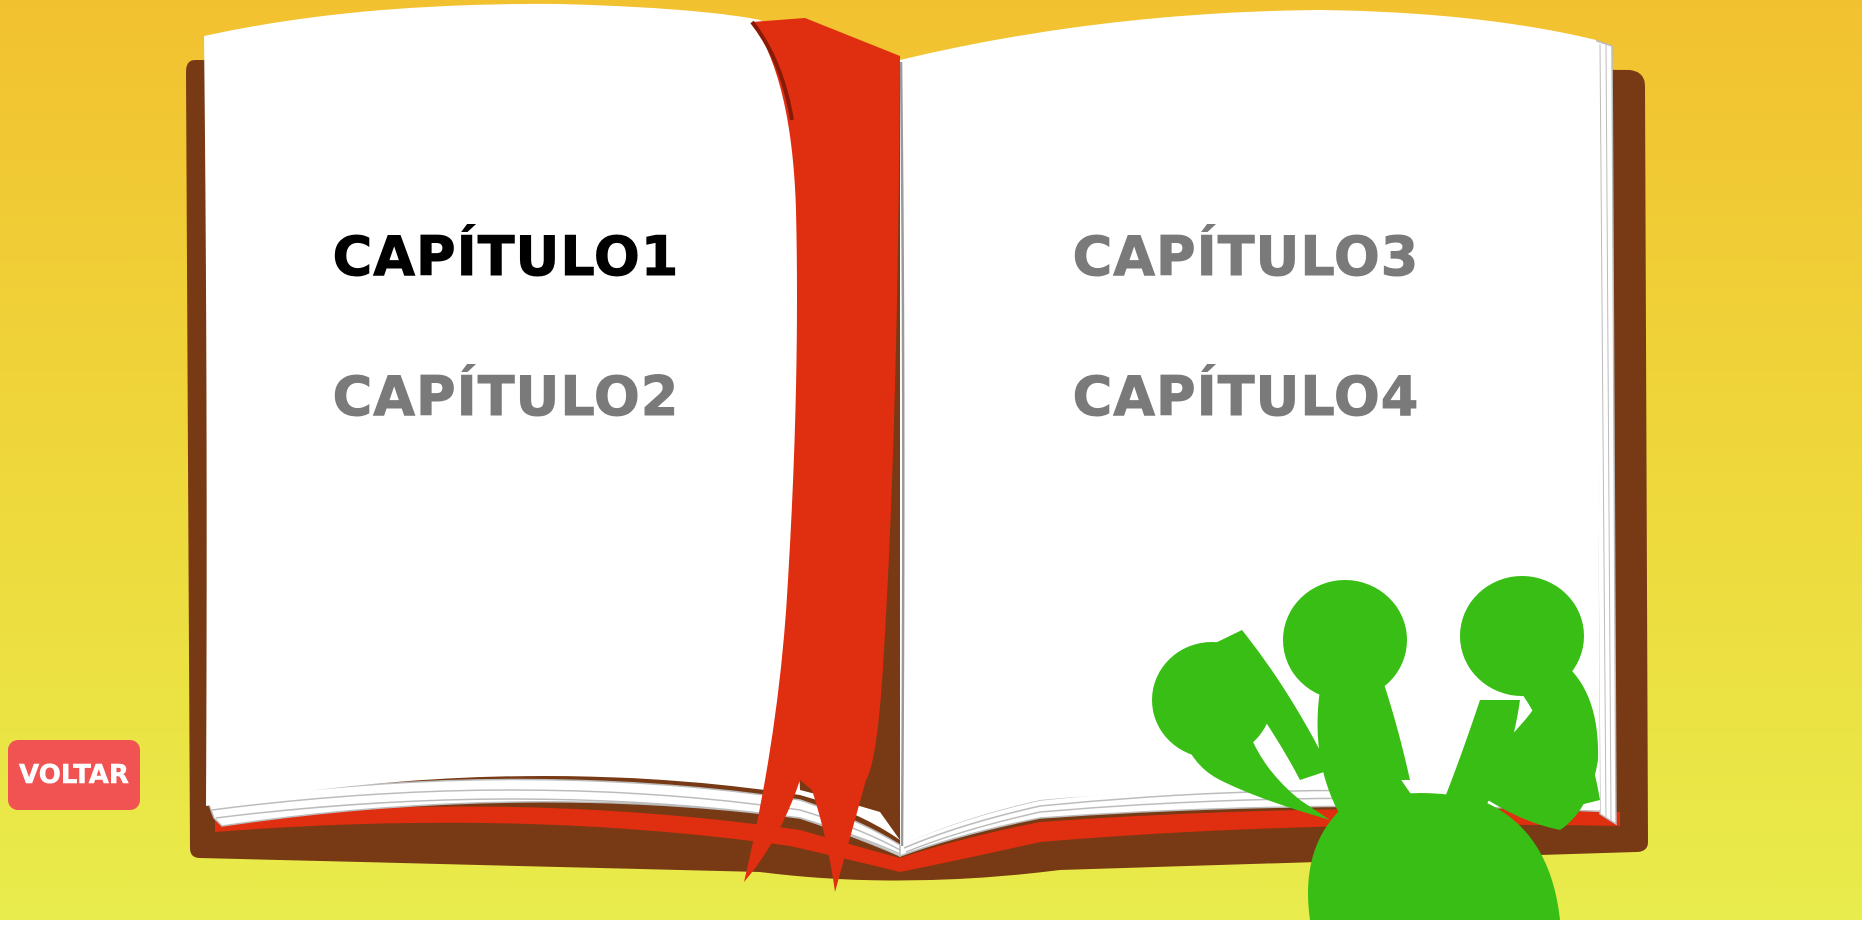 The height and width of the screenshot is (945, 1862). What do you see at coordinates (1246, 396) in the screenshot?
I see `chapter-4-button: CAPÍTULO4` at bounding box center [1246, 396].